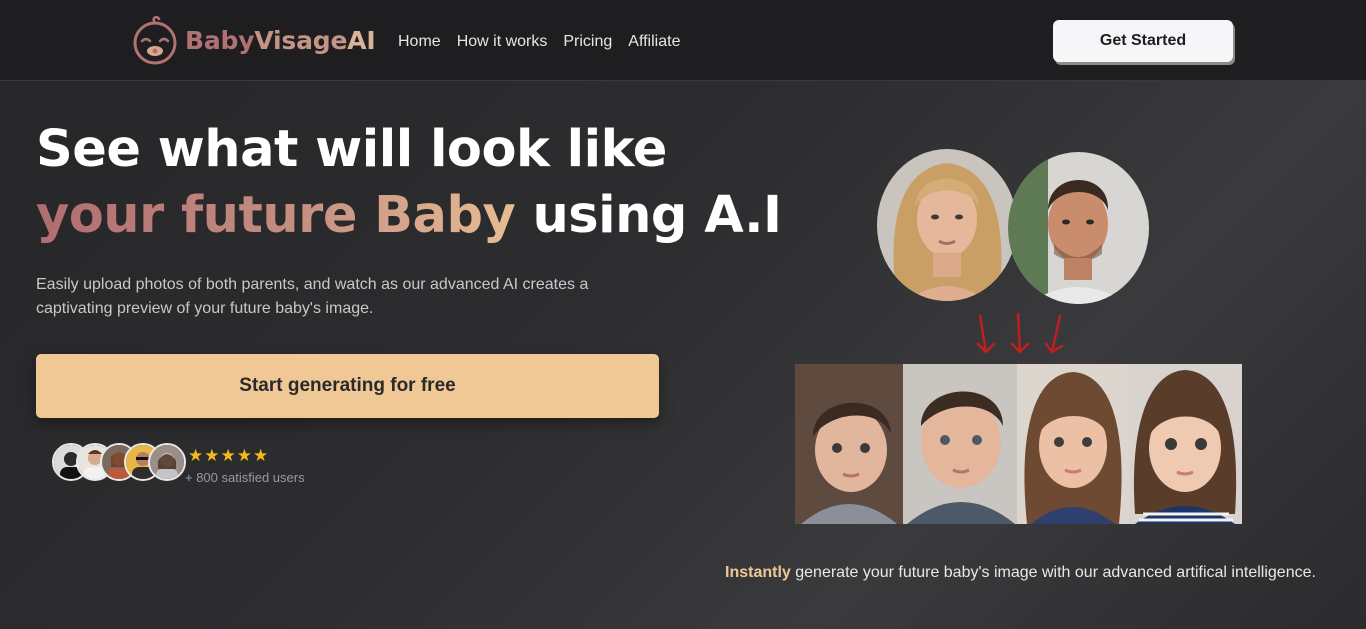 The width and height of the screenshot is (1366, 629). What do you see at coordinates (167, 462) in the screenshot?
I see `avatar` at bounding box center [167, 462].